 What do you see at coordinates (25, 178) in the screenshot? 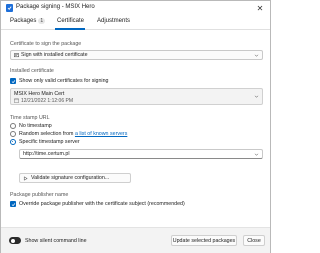
I see `play-icon` at bounding box center [25, 178].